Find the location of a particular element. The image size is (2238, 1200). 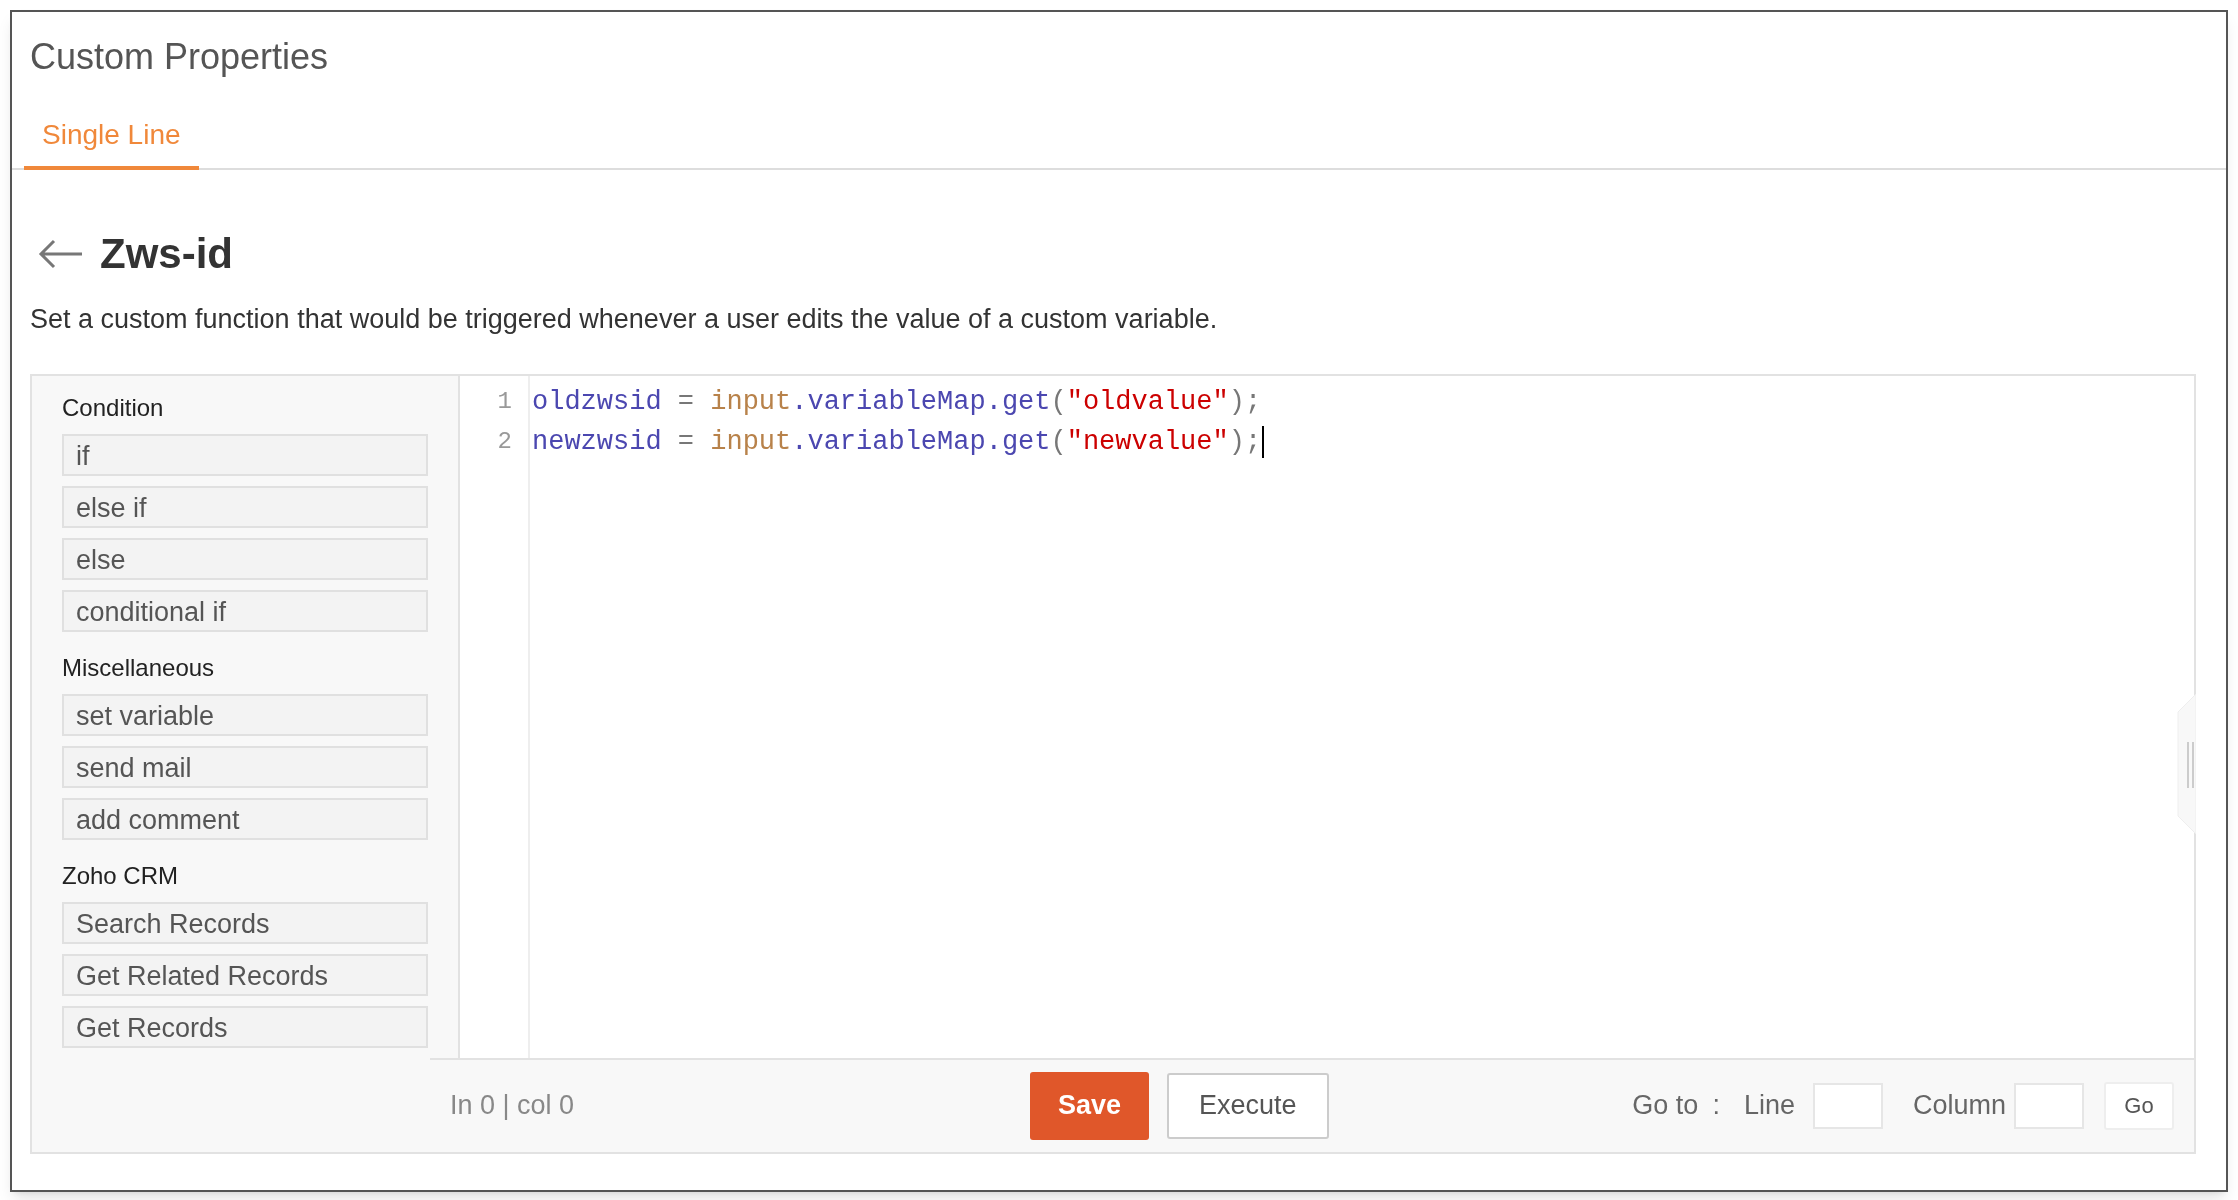

line-number: 2 is located at coordinates (504, 441).